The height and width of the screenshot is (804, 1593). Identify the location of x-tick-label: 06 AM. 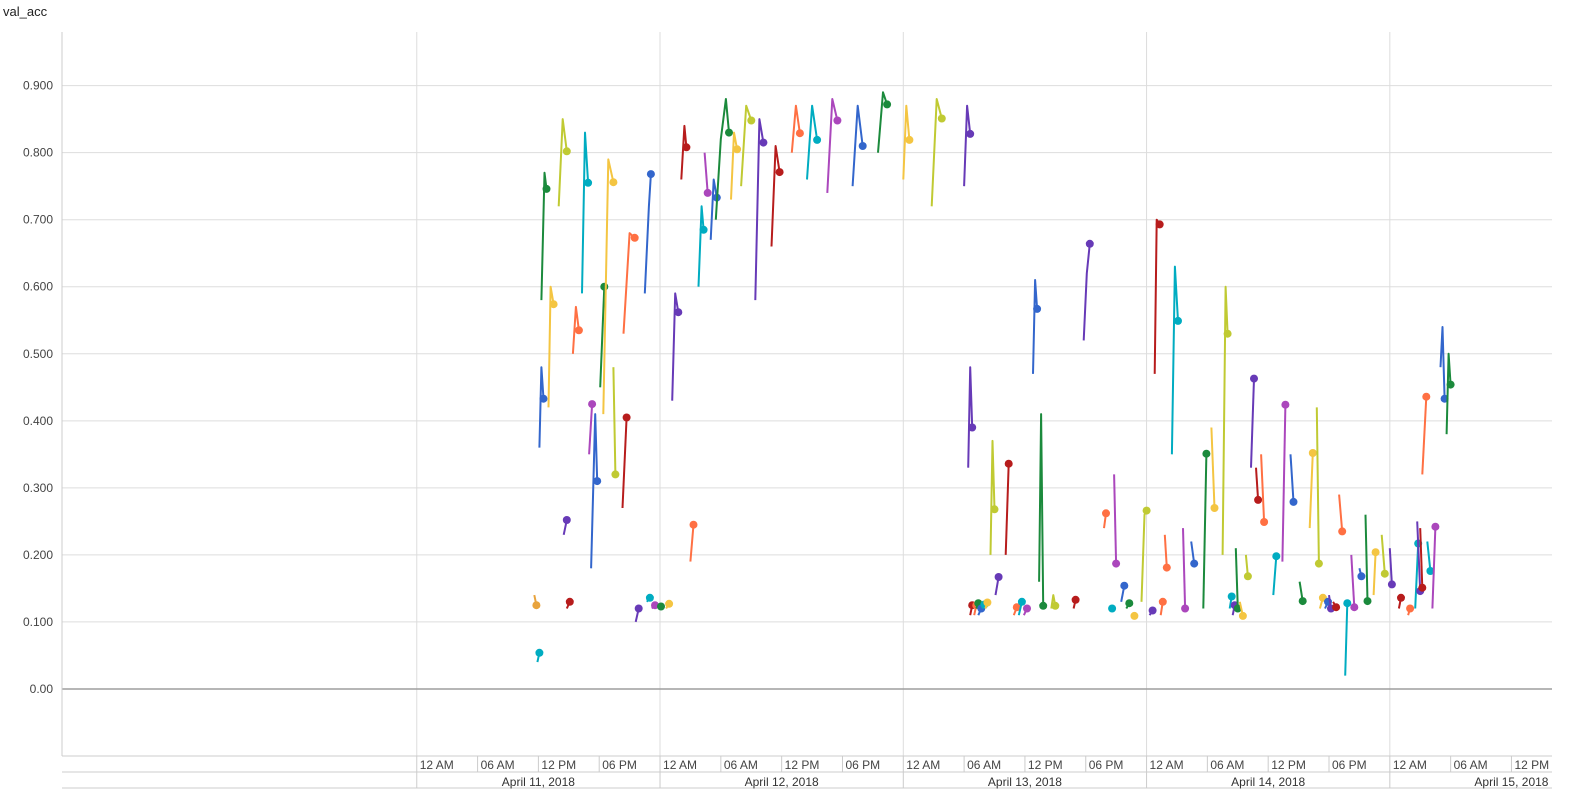
(1227, 765).